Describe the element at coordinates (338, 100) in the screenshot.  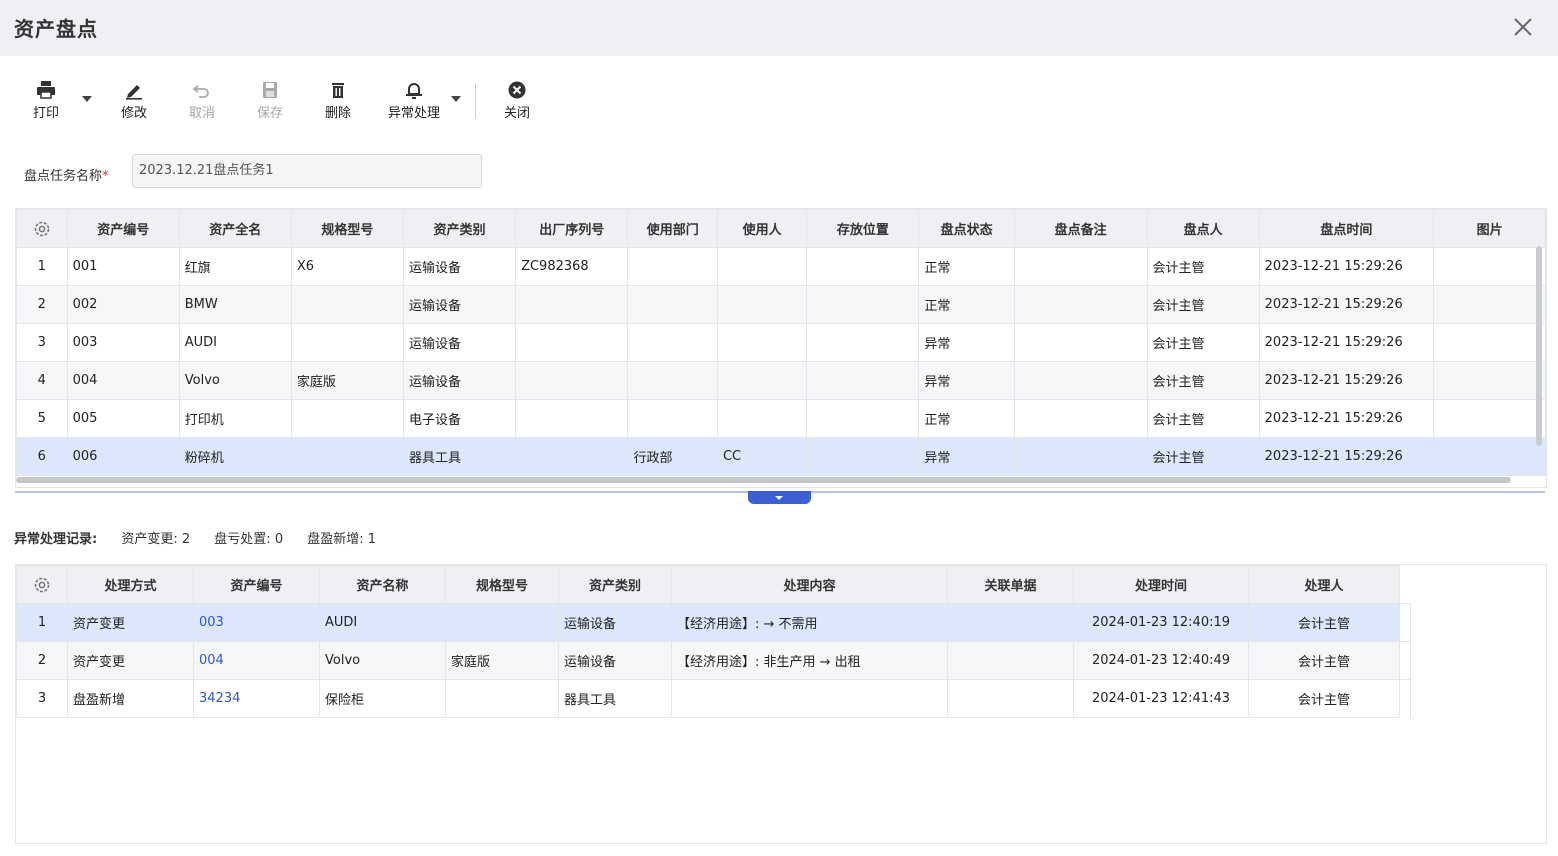
I see `delete-button: 删除` at that location.